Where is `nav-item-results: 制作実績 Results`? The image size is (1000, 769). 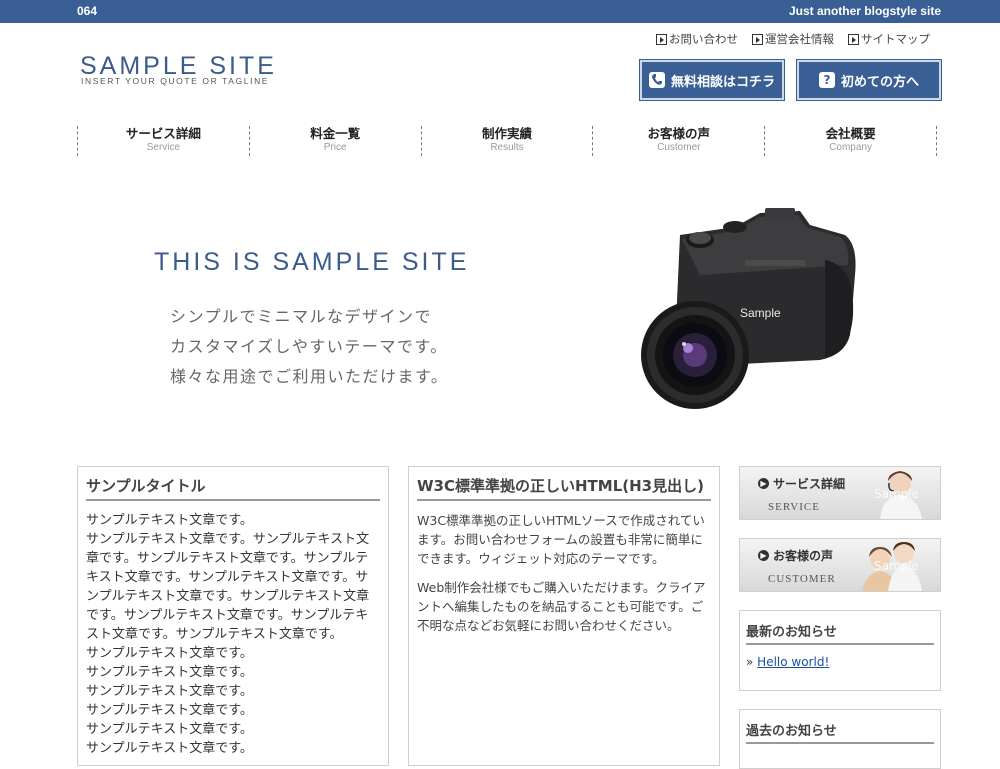 nav-item-results: 制作実績 Results is located at coordinates (506, 141).